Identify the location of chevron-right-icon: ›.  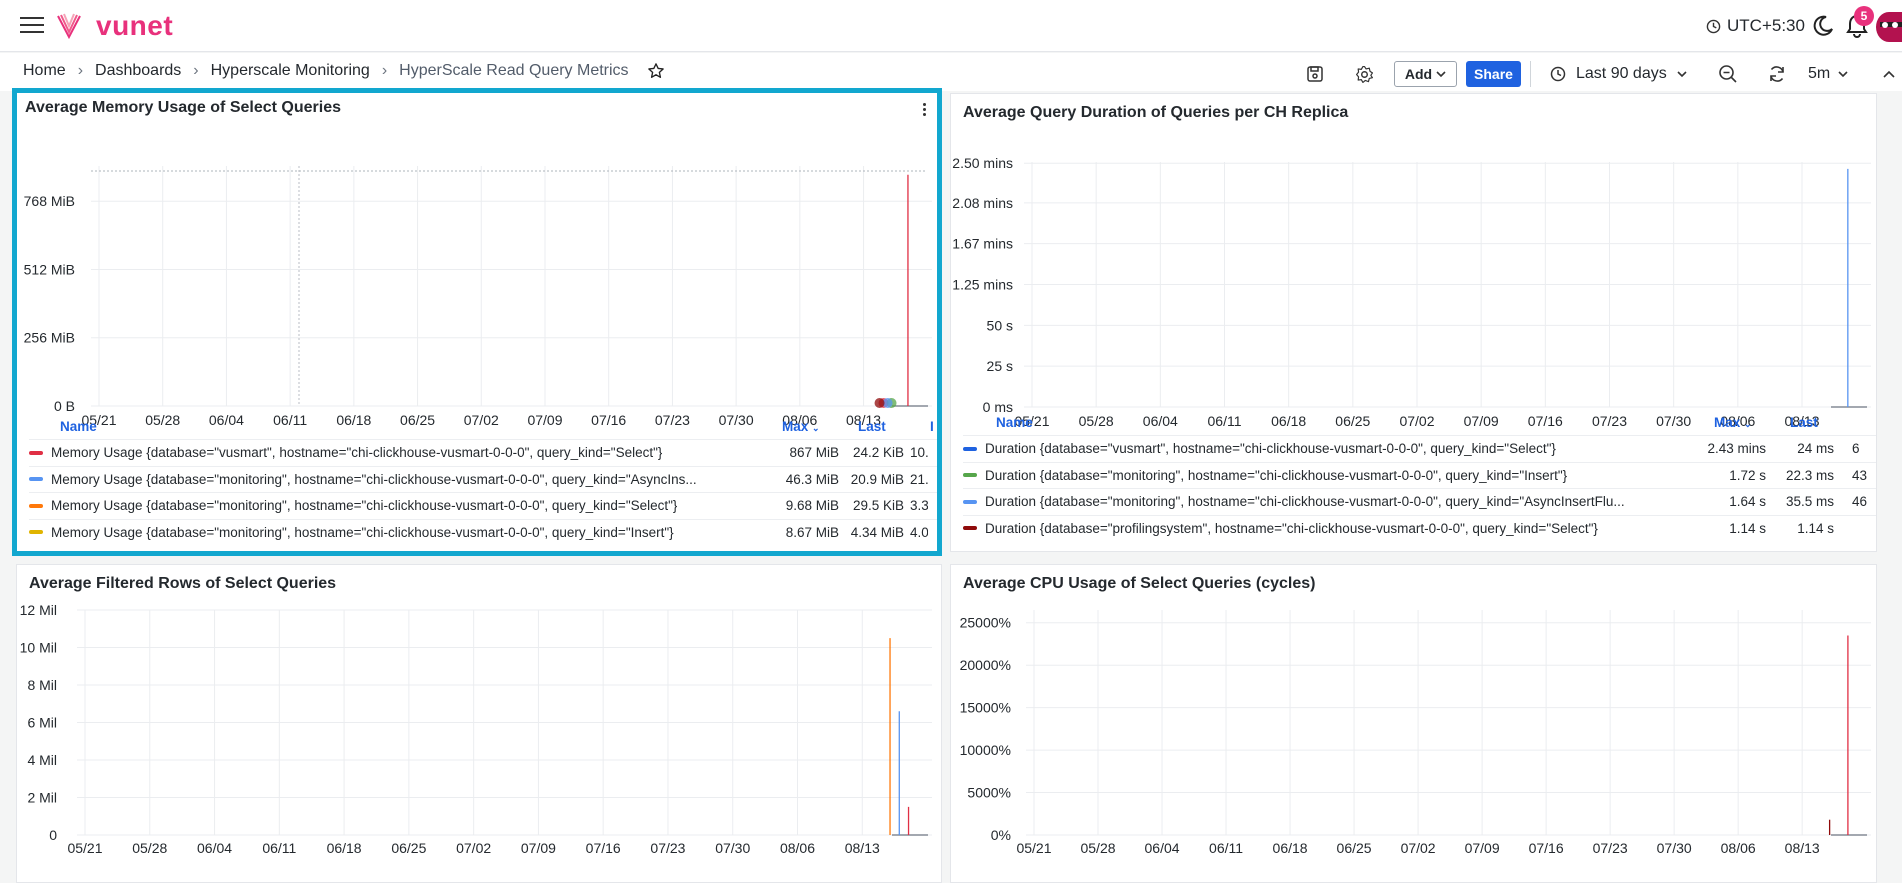
(196, 70).